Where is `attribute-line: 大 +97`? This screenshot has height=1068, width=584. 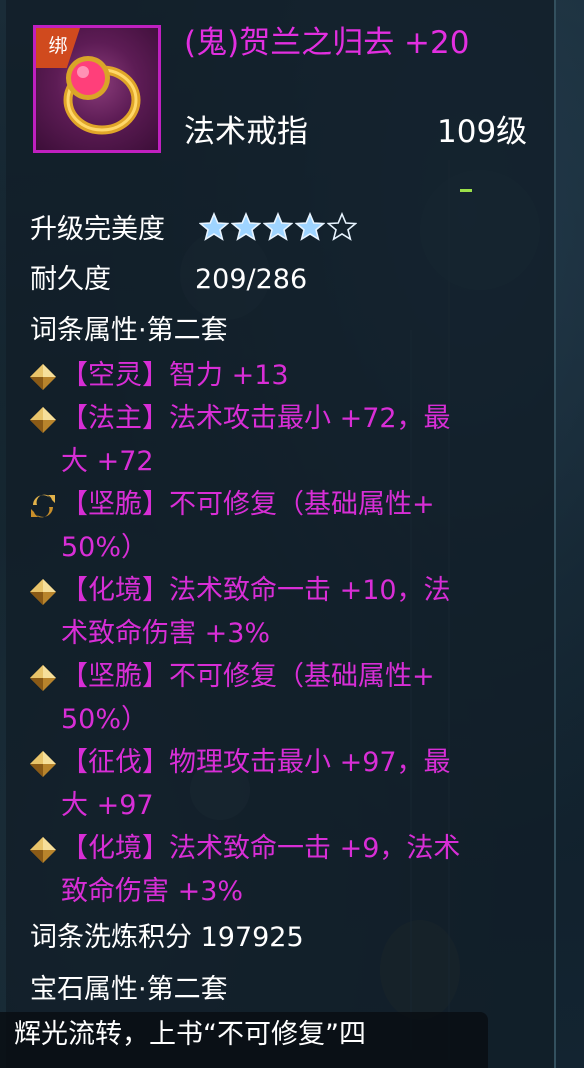 attribute-line: 大 +97 is located at coordinates (107, 805).